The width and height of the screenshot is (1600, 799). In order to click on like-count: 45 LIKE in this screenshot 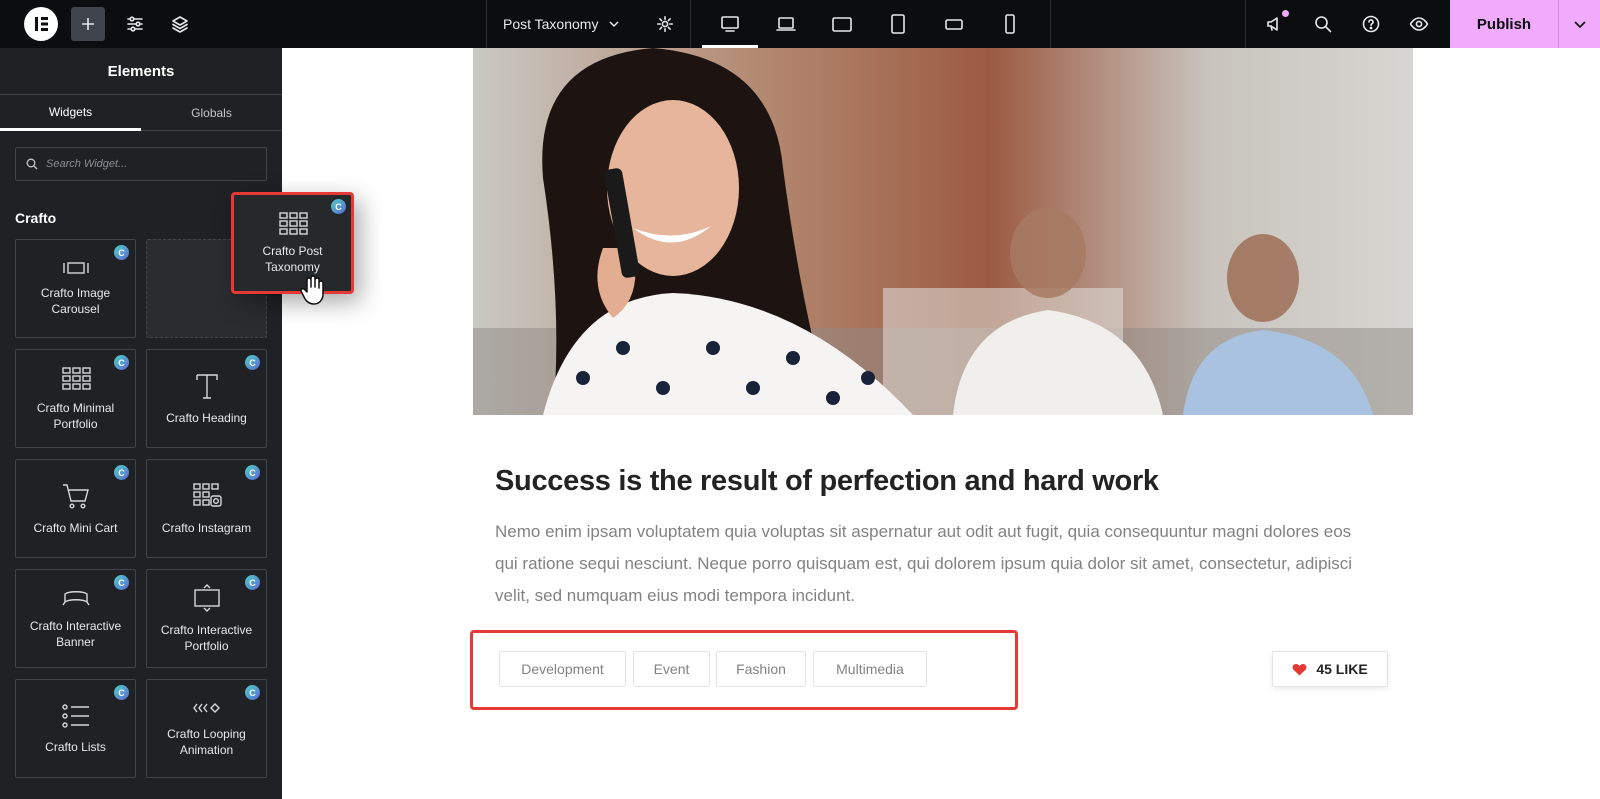, I will do `click(1342, 669)`.